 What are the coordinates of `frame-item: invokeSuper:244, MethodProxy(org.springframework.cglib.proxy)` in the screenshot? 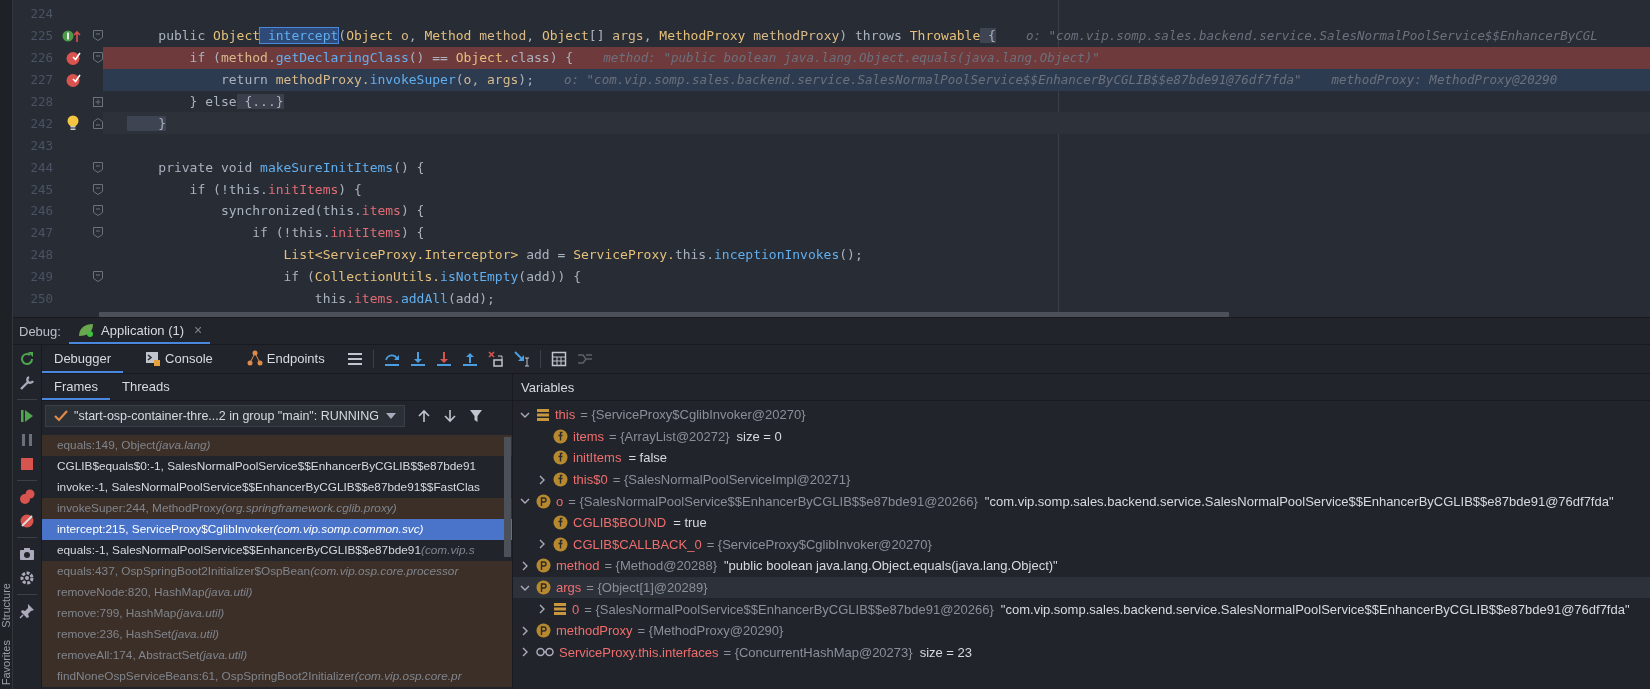 It's located at (277, 508).